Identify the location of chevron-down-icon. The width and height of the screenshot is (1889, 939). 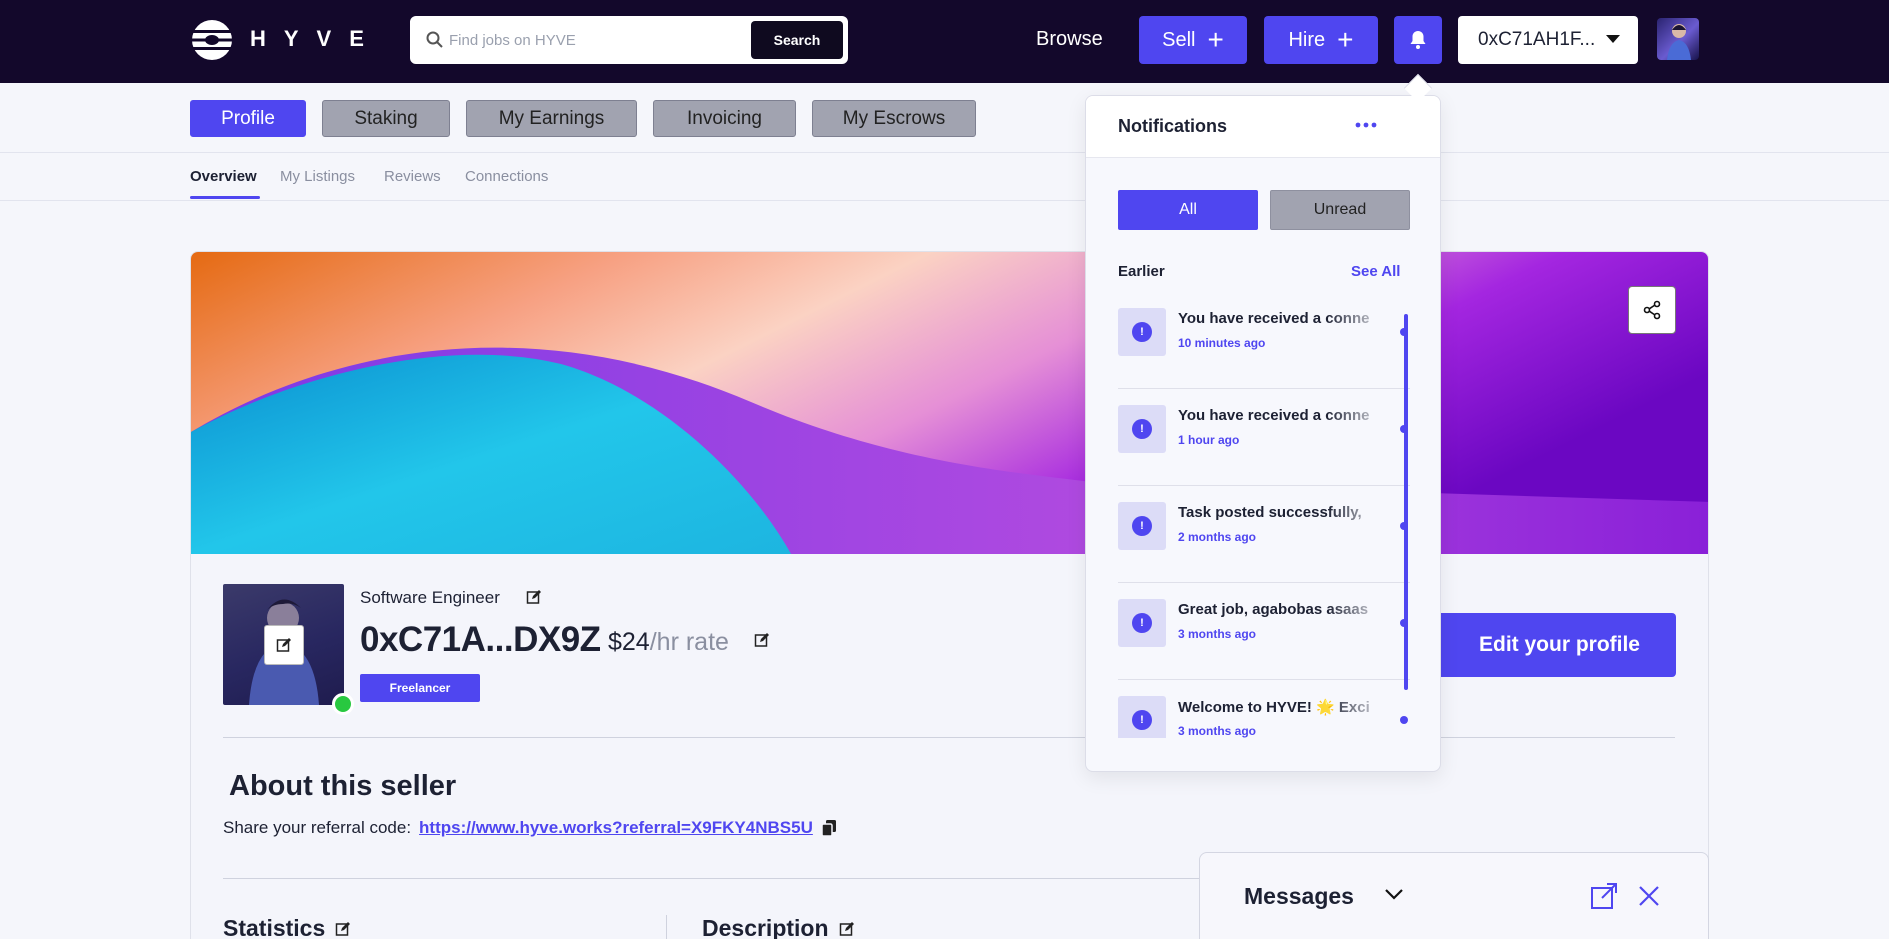
(1394, 894).